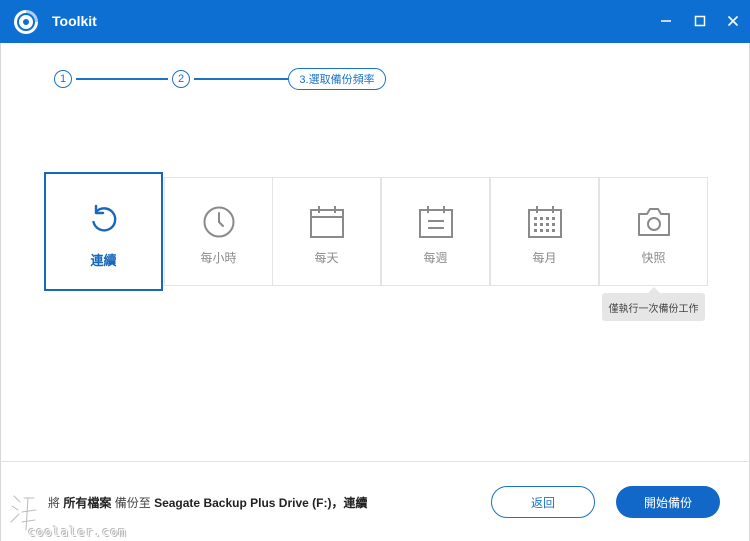 The image size is (750, 541). I want to click on footer-divider, so click(375, 461).